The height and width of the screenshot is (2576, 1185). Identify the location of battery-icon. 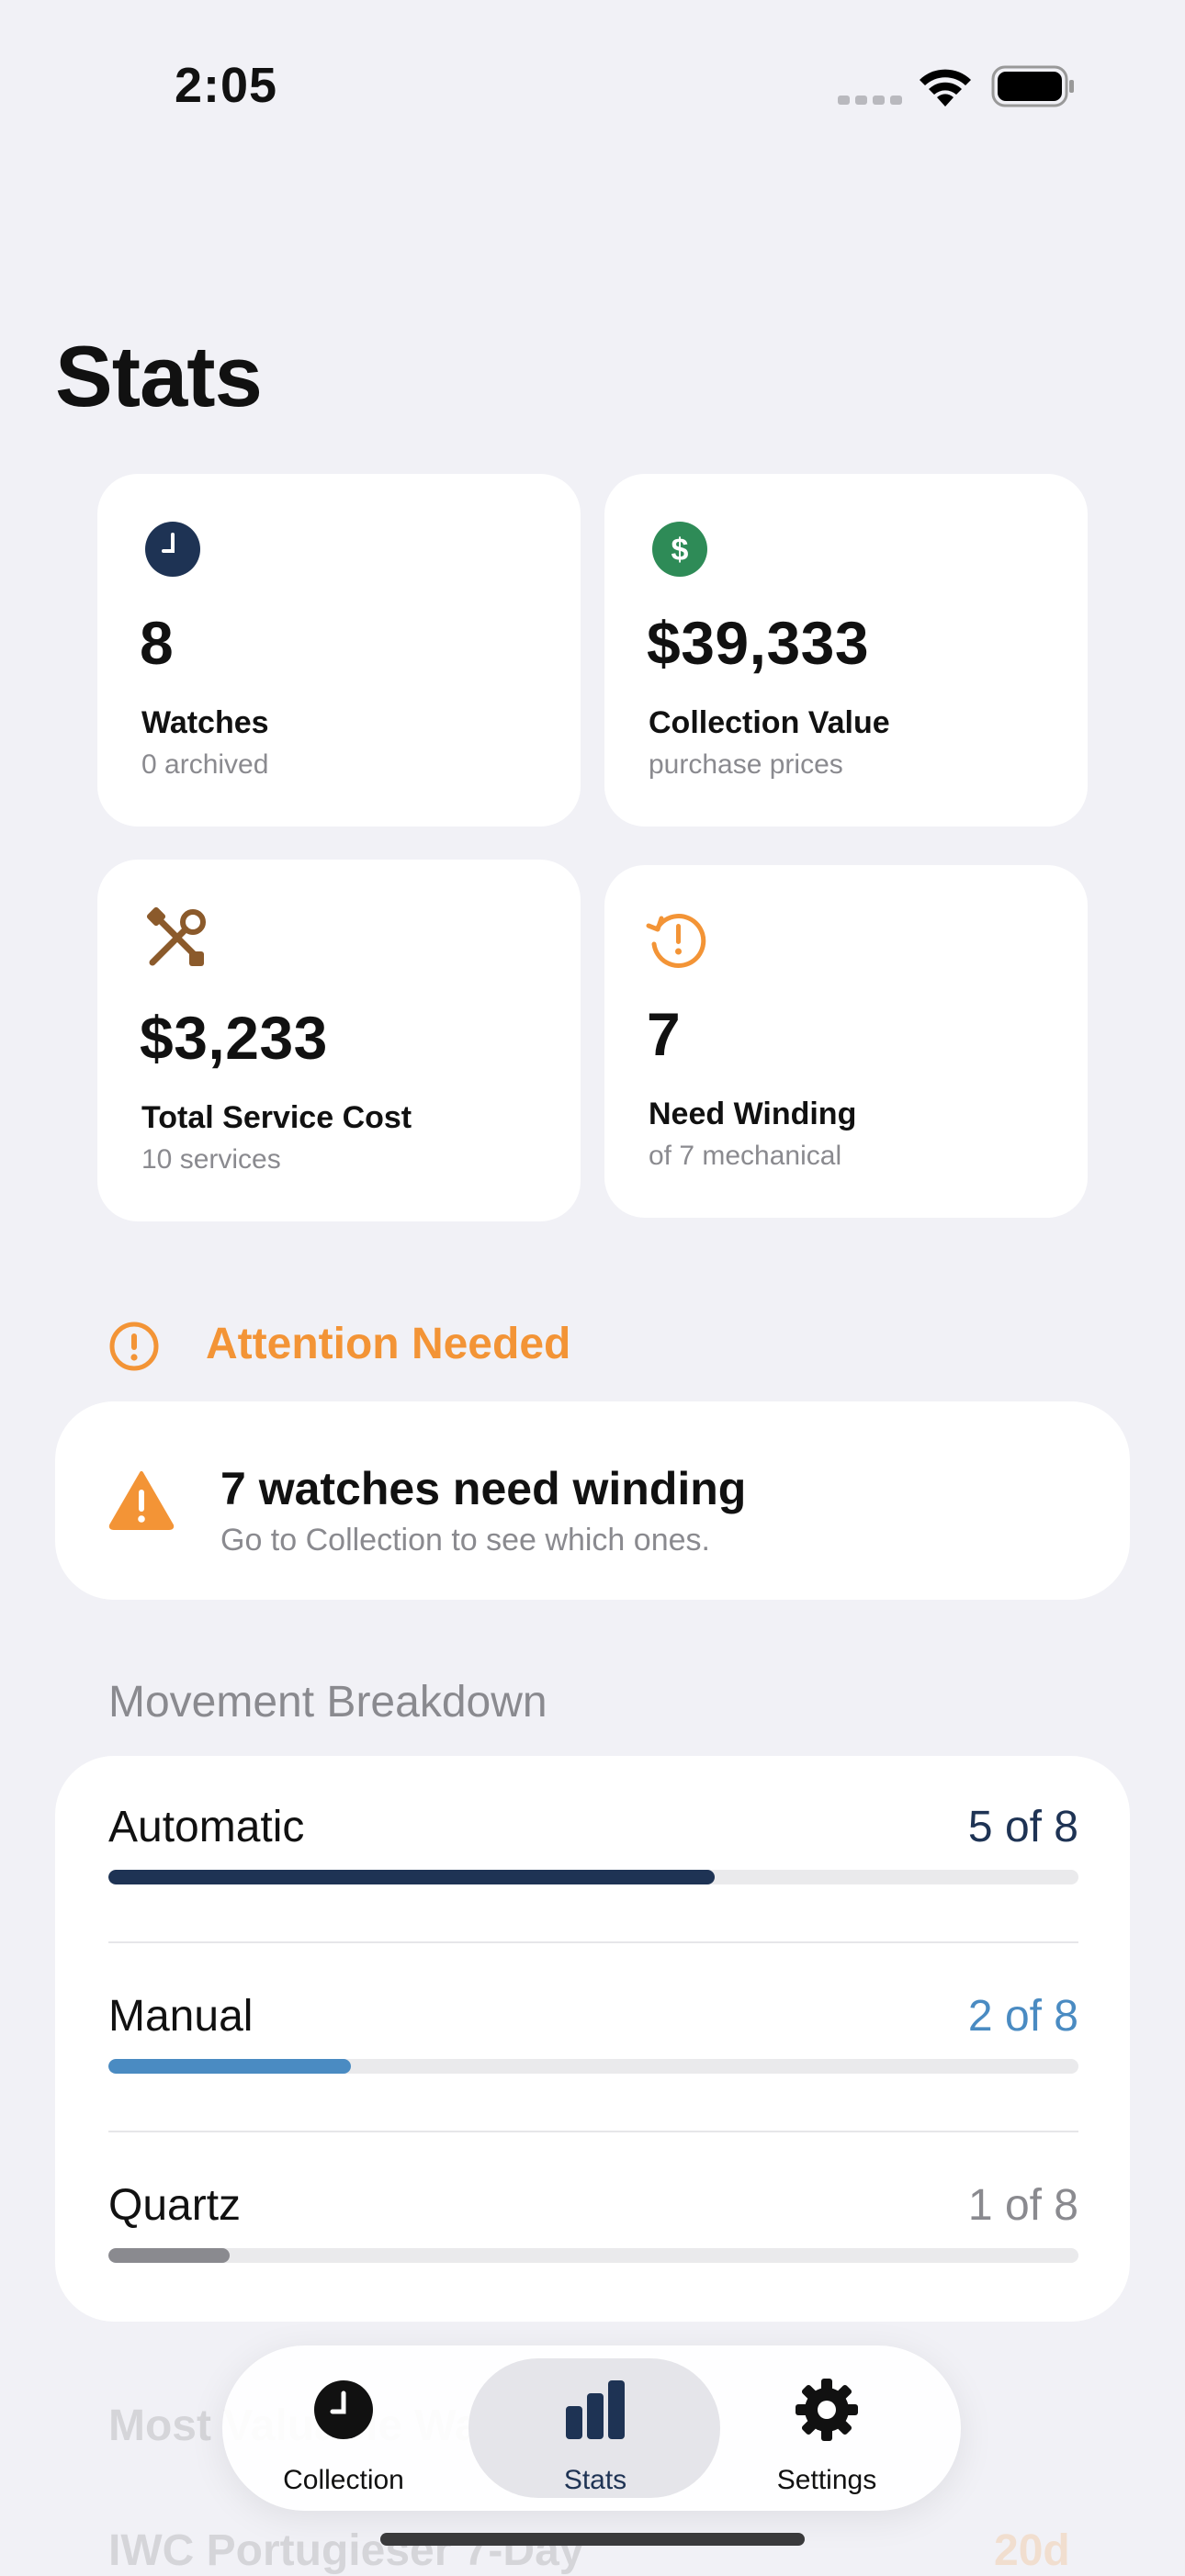
(1032, 86).